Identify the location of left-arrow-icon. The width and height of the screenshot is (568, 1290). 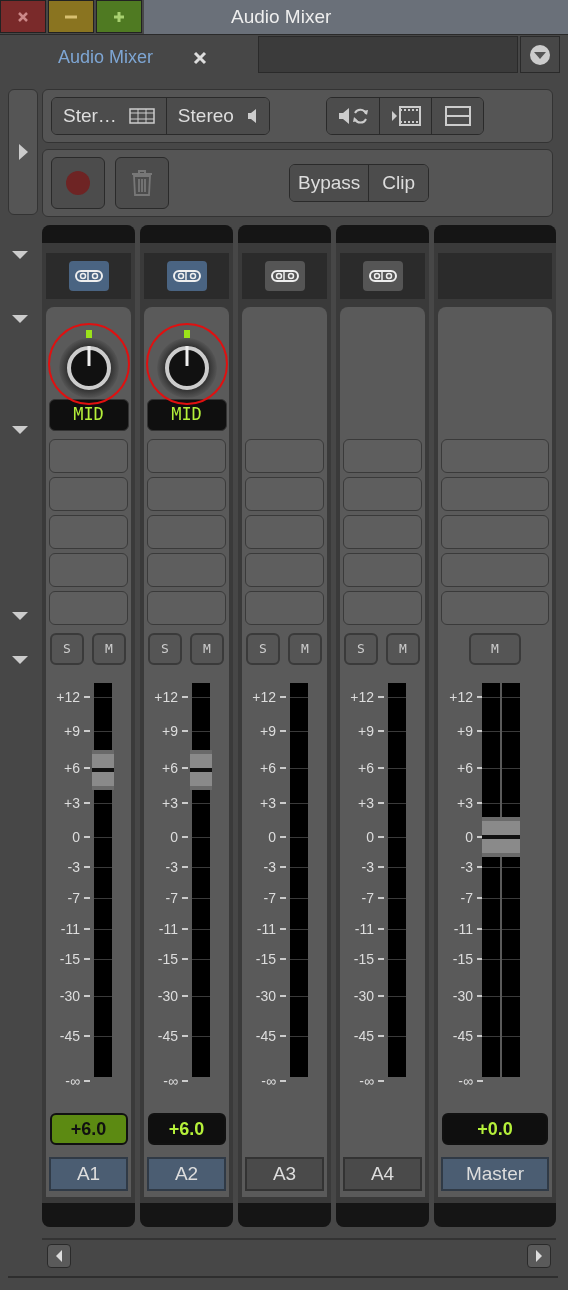
(59, 1256).